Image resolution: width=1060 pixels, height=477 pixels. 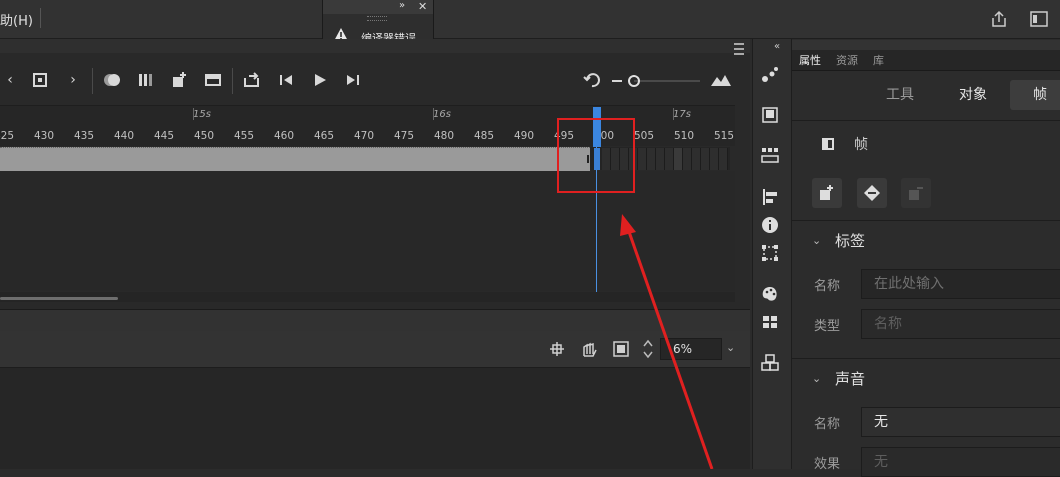 I want to click on type-label: 类型, so click(x=827, y=326).